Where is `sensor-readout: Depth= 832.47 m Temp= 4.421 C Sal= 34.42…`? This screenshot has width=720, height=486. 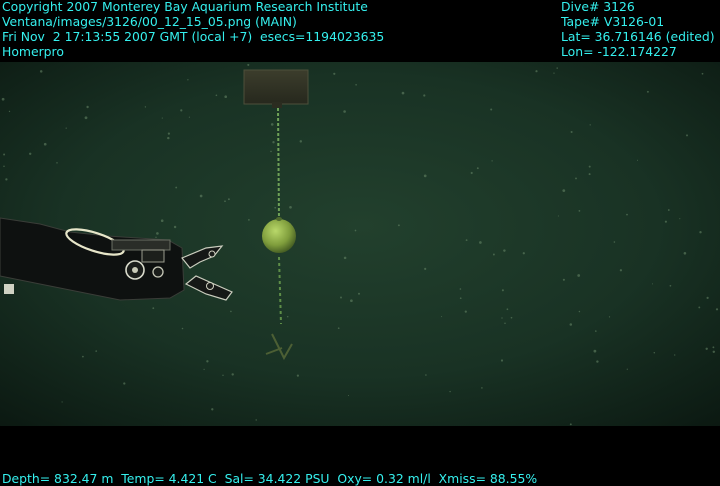 sensor-readout: Depth= 832.47 m Temp= 4.421 C Sal= 34.42… is located at coordinates (270, 478).